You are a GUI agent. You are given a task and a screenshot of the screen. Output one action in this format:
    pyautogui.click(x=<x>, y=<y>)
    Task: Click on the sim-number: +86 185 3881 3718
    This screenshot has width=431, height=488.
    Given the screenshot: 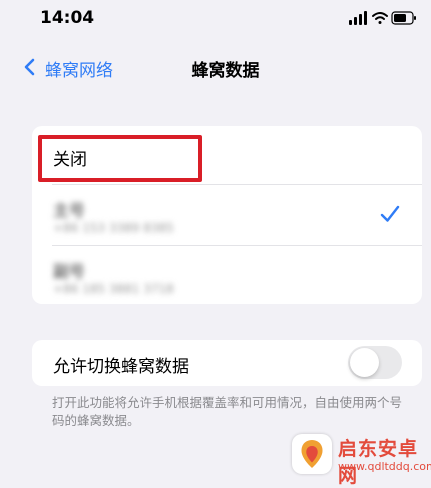 What is the action you would take?
    pyautogui.click(x=113, y=289)
    